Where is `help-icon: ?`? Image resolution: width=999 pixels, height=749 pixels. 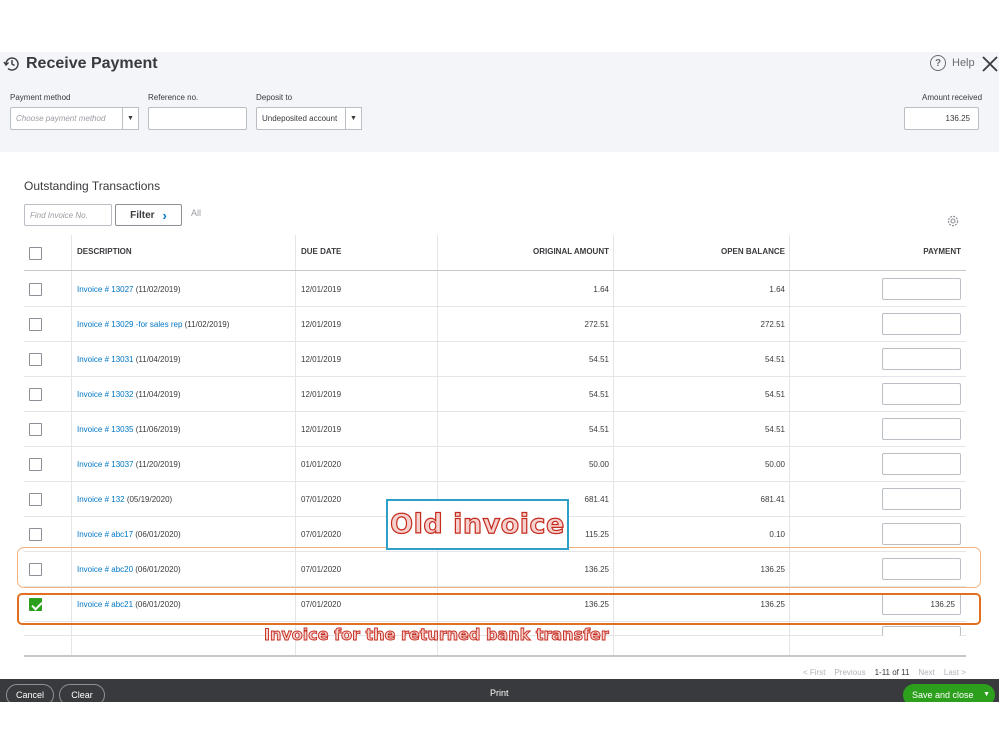 help-icon: ? is located at coordinates (938, 63).